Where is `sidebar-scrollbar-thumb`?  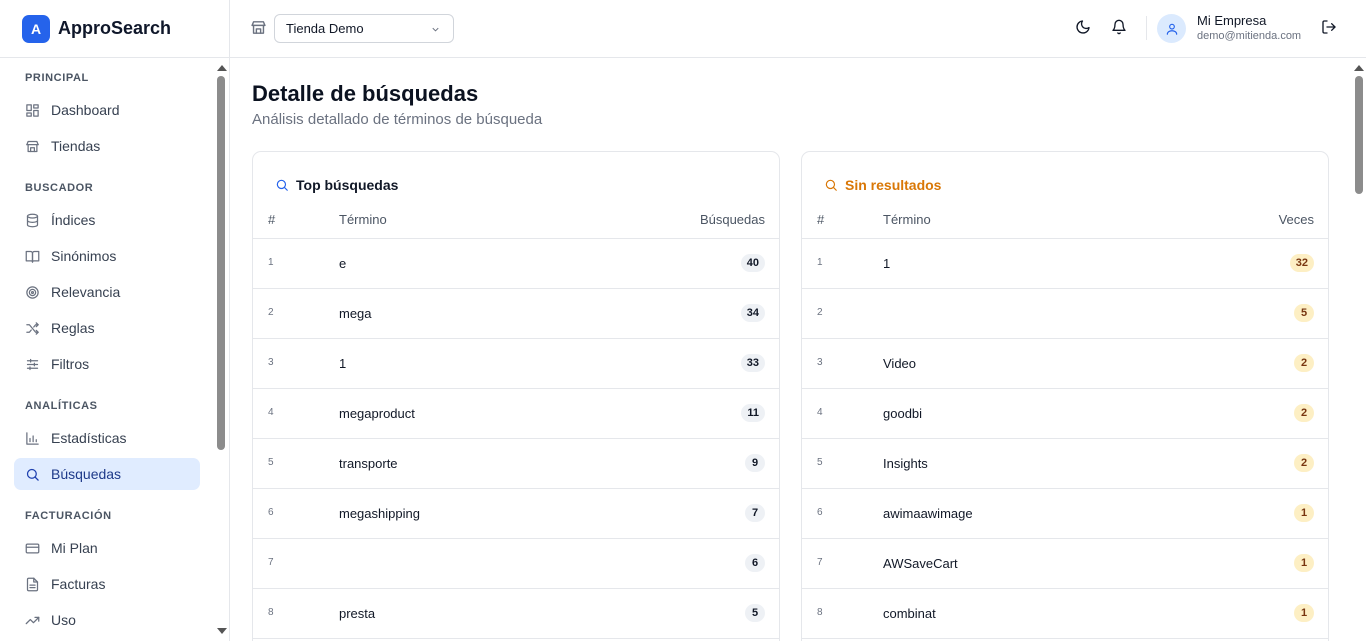 sidebar-scrollbar-thumb is located at coordinates (221, 263).